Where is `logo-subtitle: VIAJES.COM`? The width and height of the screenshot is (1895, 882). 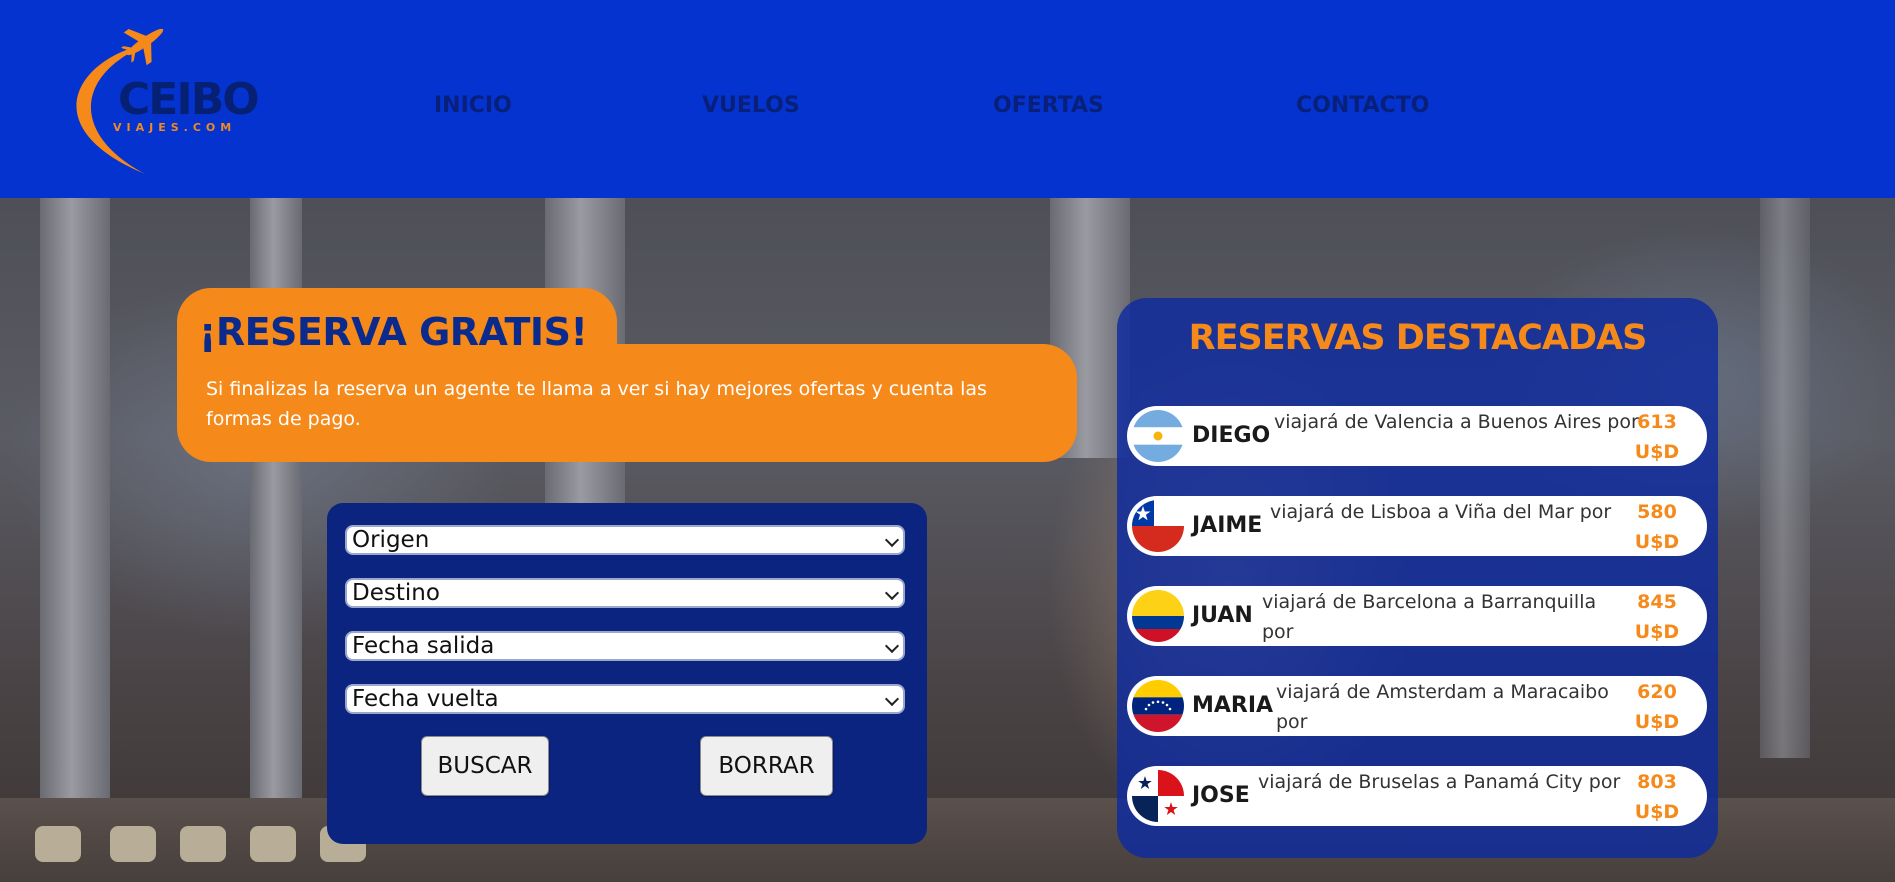 logo-subtitle: VIAJES.COM is located at coordinates (175, 127).